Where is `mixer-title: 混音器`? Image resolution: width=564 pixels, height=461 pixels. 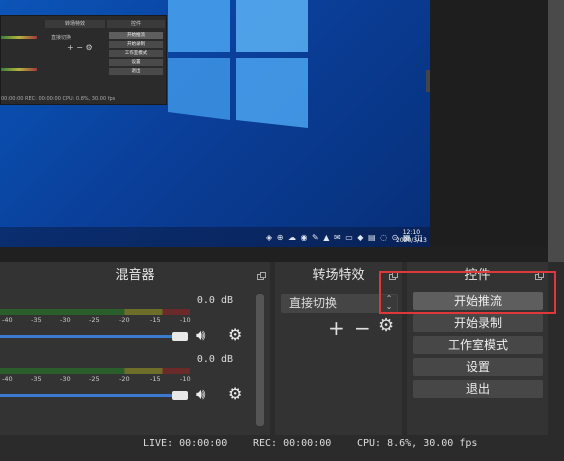 mixer-title: 混音器 is located at coordinates (135, 275).